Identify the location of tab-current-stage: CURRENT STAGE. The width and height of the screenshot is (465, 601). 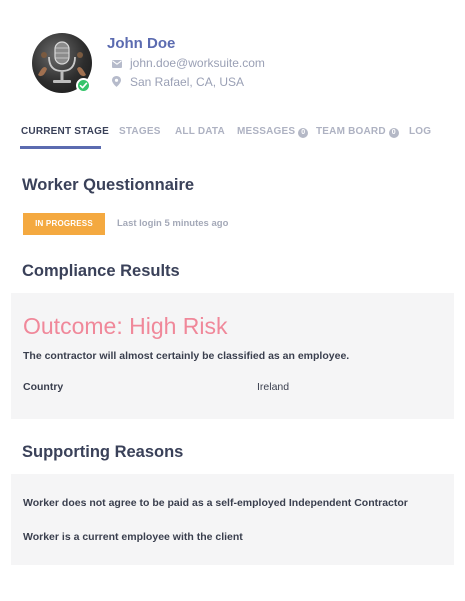
(65, 131).